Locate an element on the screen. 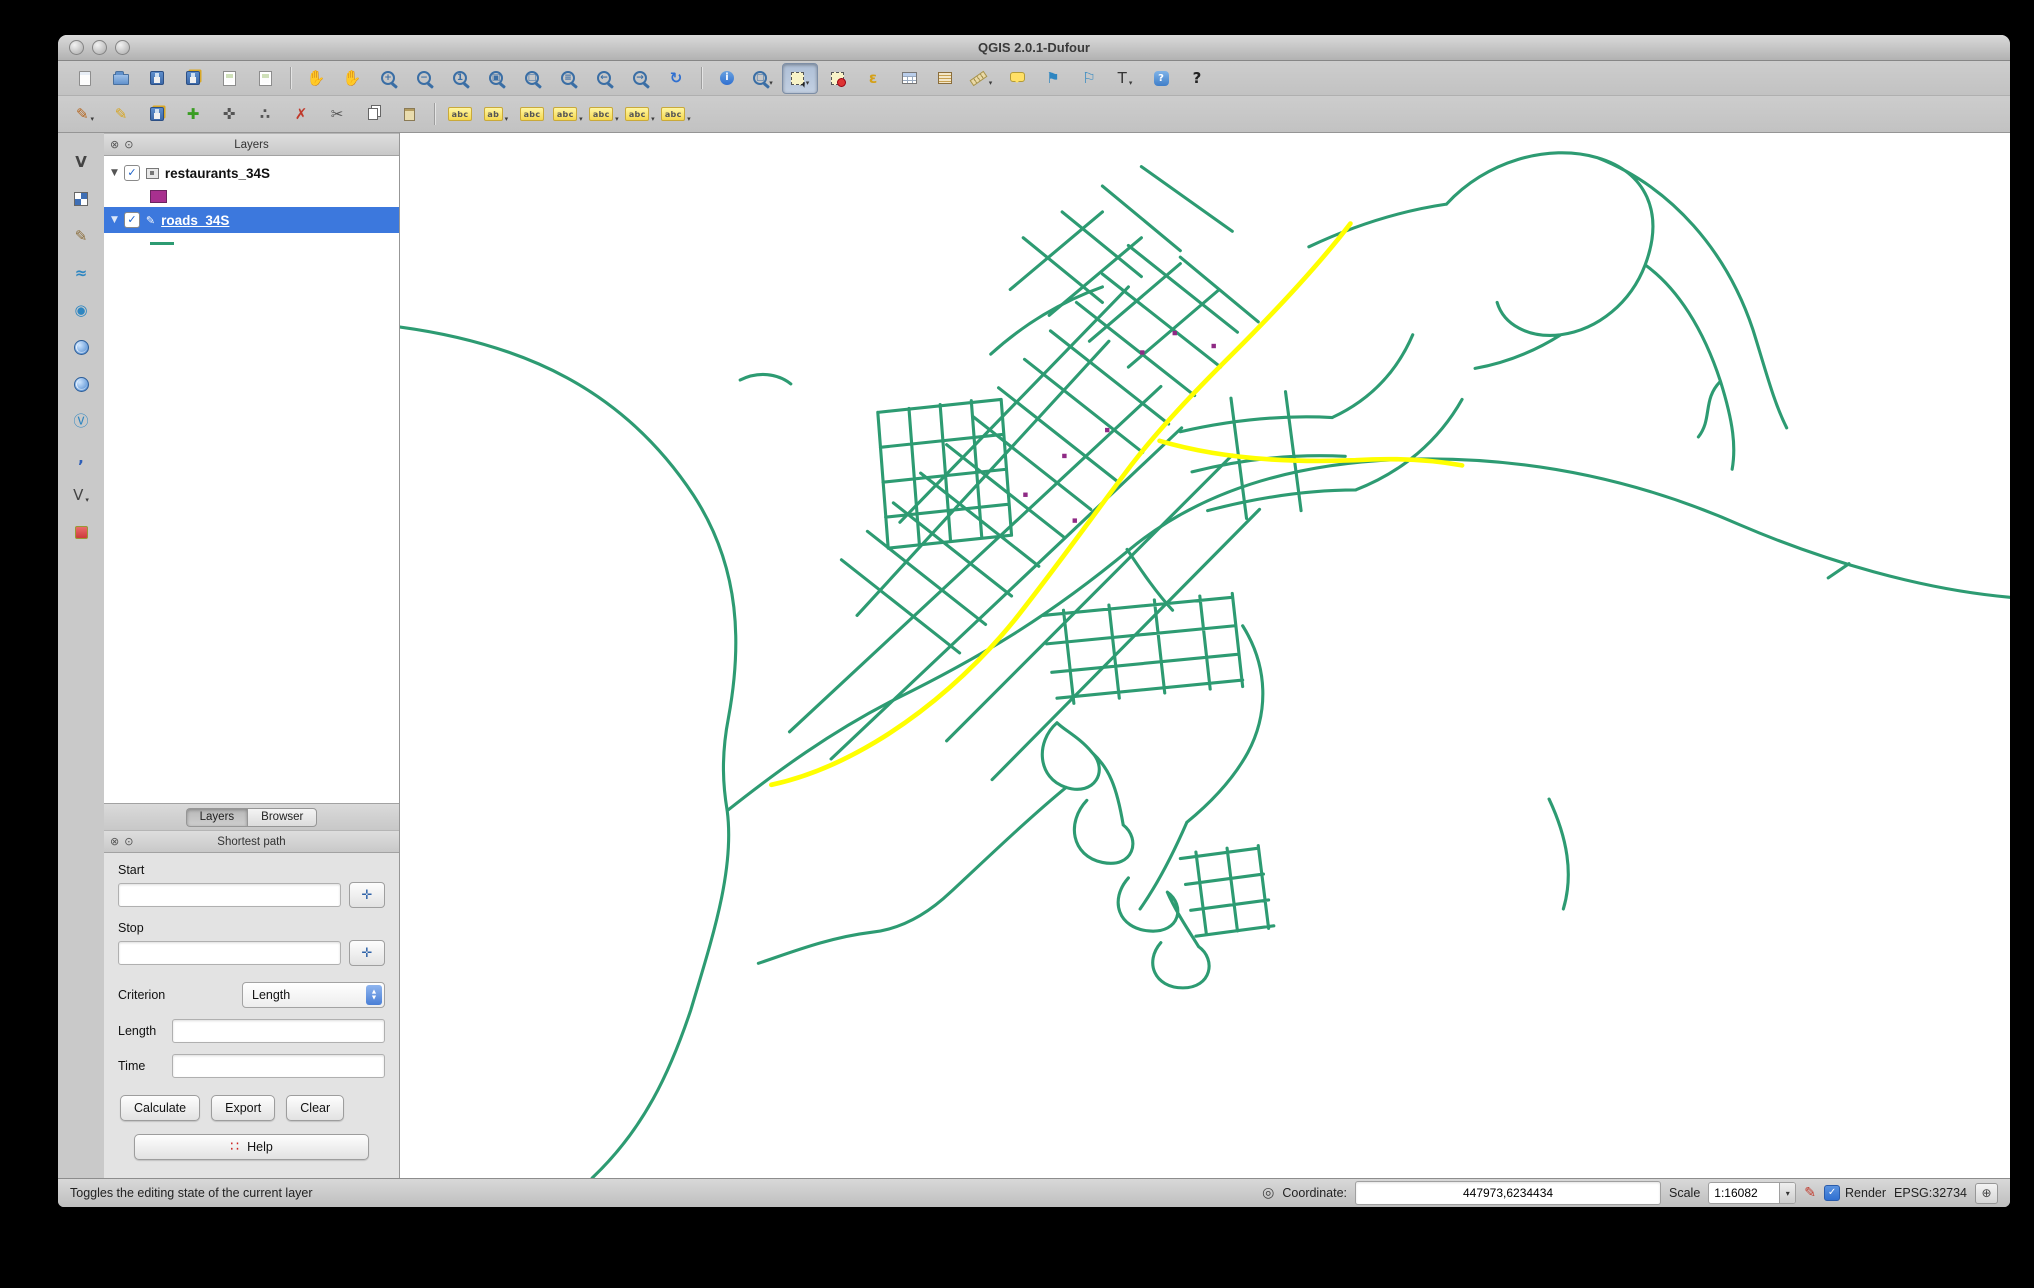  zoom-out-button is located at coordinates (424, 78).